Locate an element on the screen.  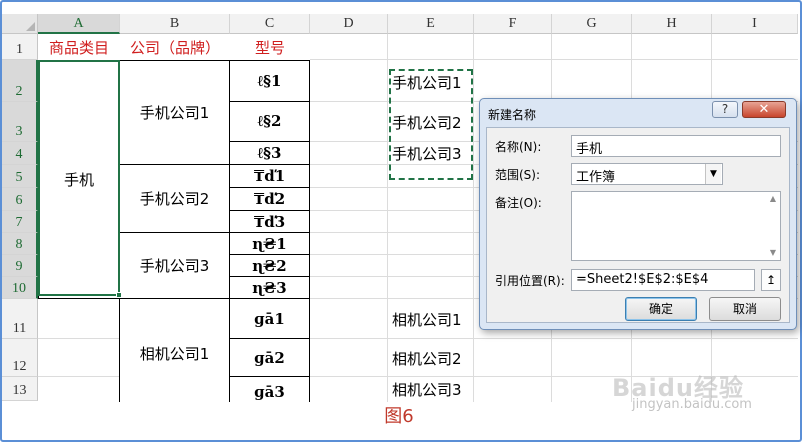
row-header-8: 8 is located at coordinates (20, 244).